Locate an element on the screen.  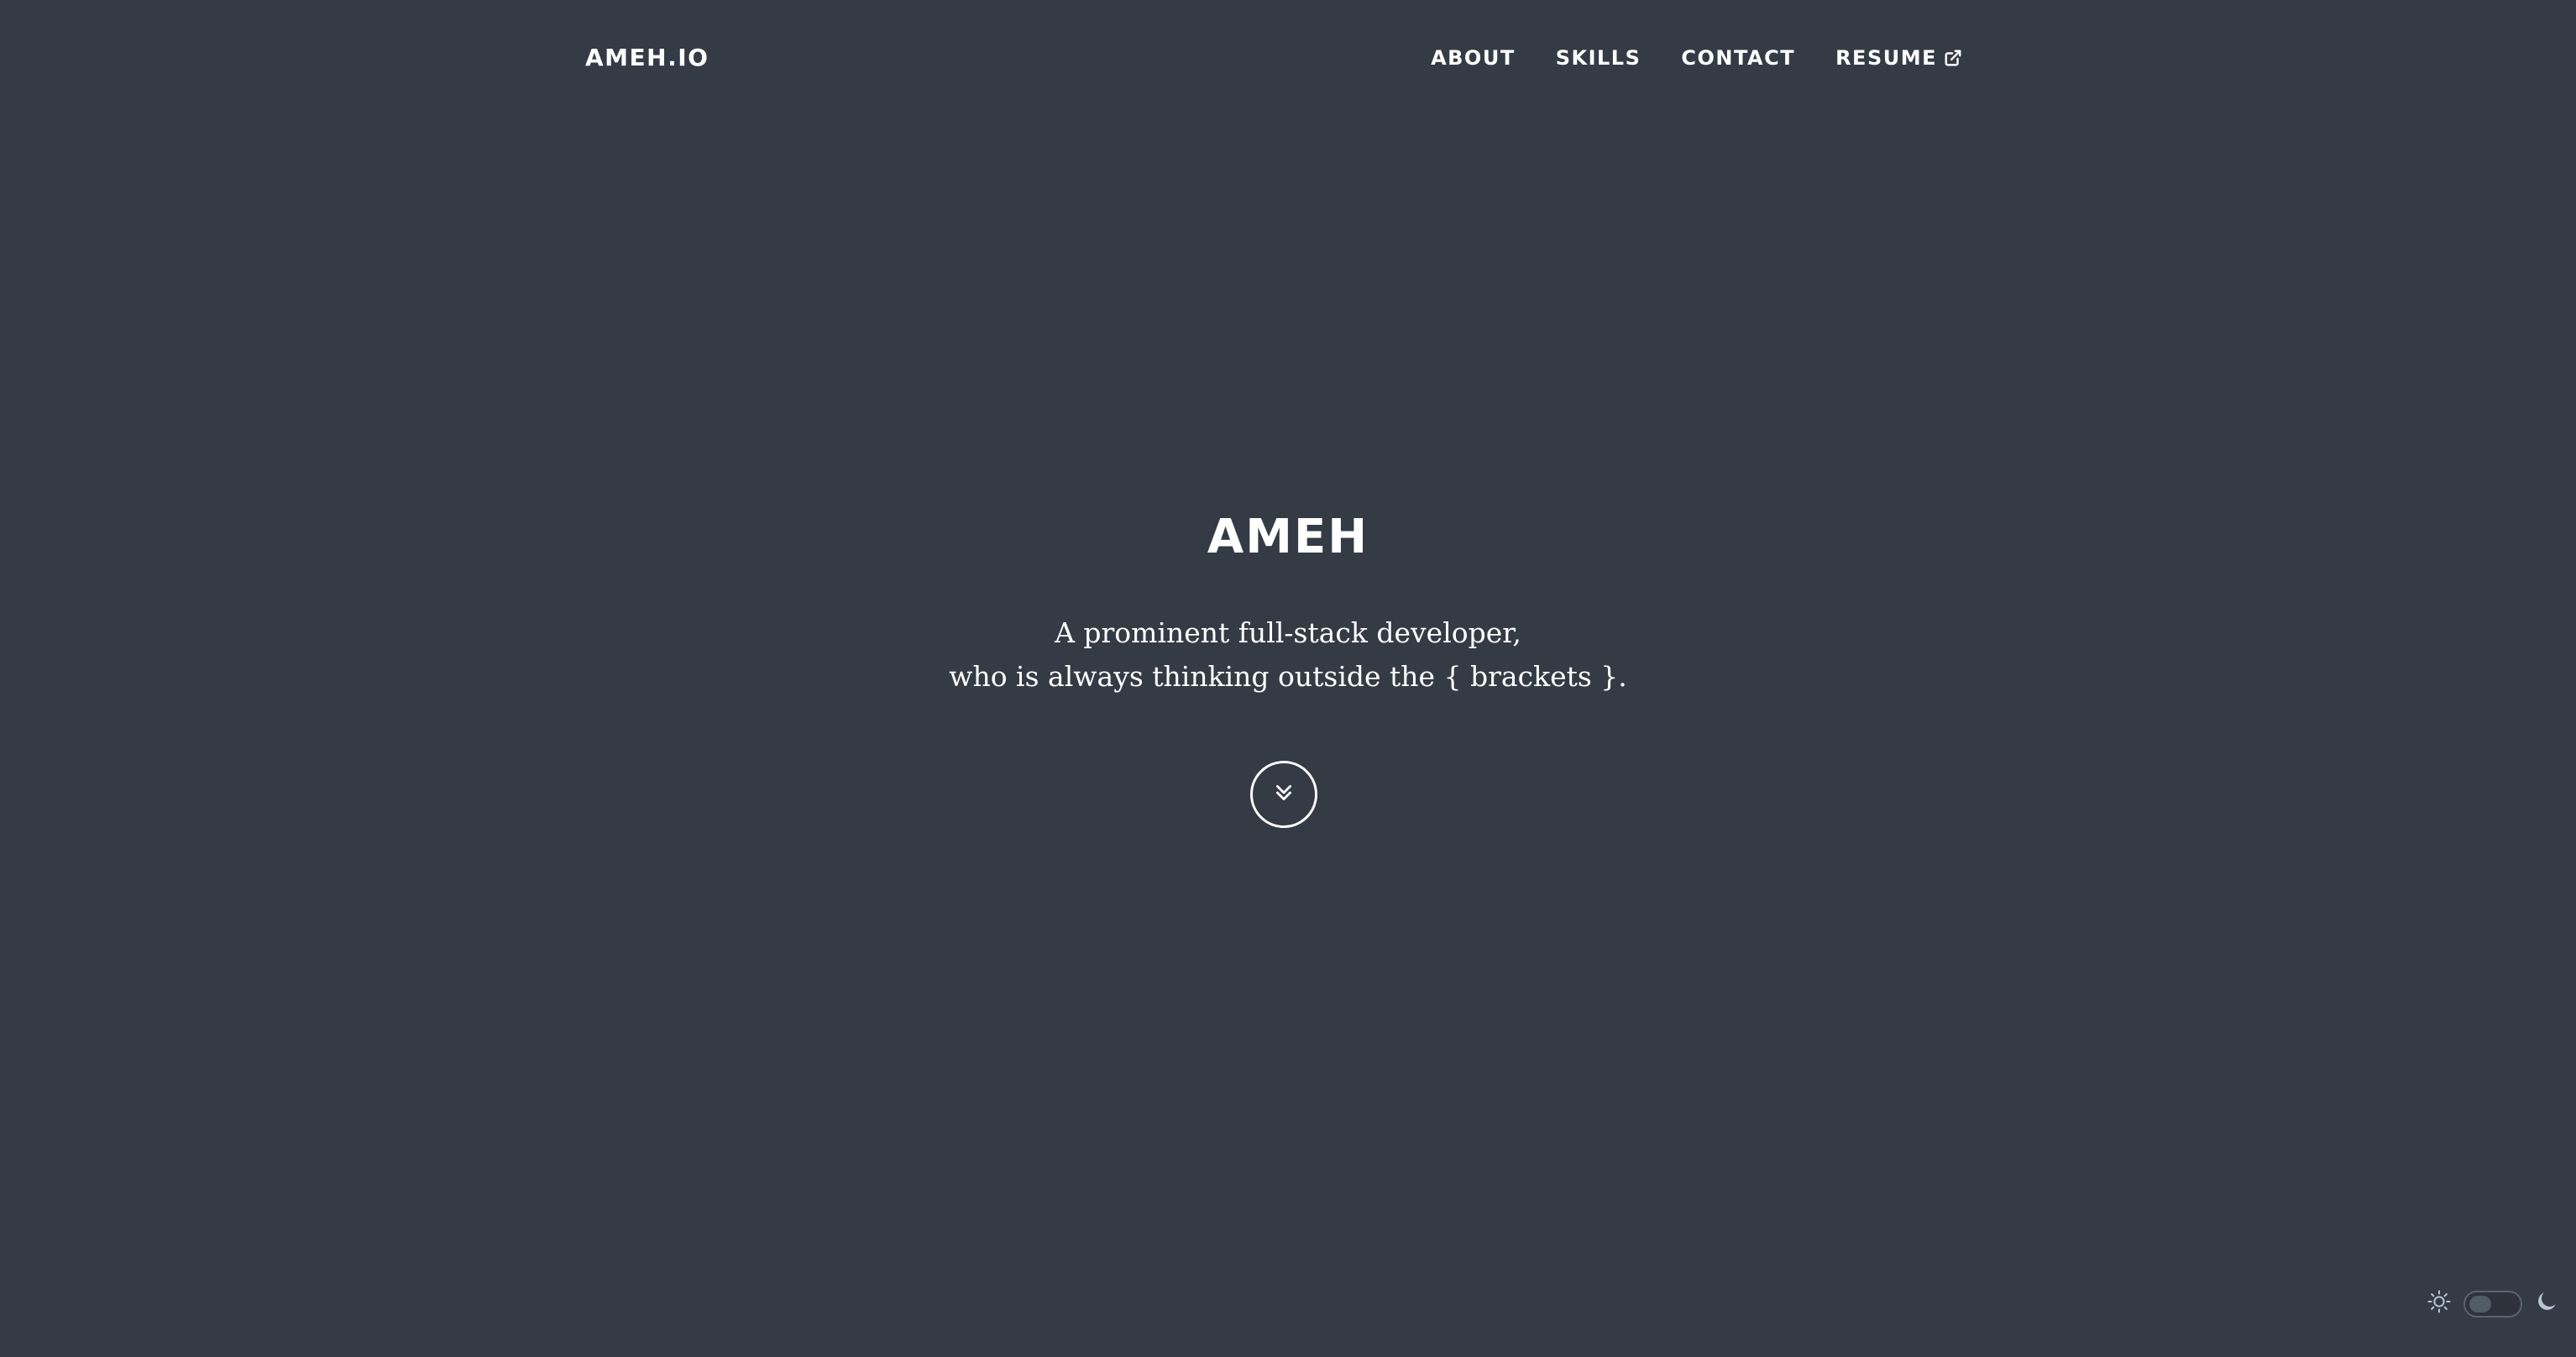
nav-link-skills: SKILLS is located at coordinates (1599, 58).